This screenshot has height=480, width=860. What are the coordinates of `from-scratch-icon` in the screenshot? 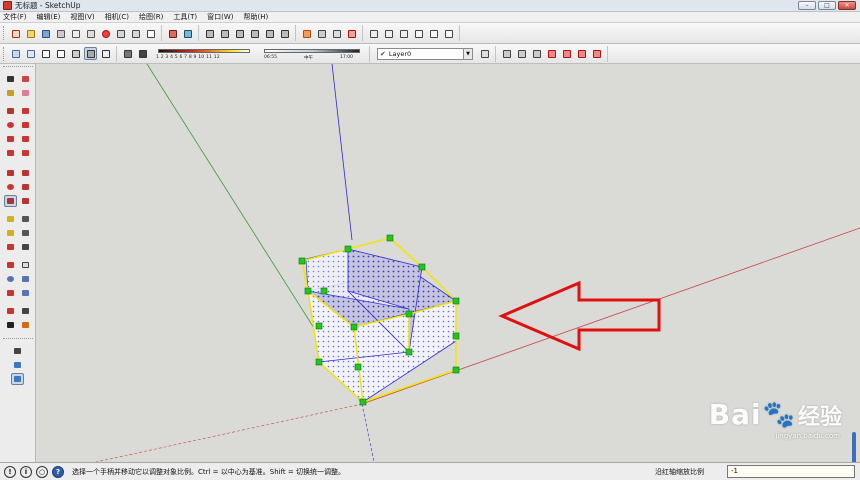 It's located at (521, 53).